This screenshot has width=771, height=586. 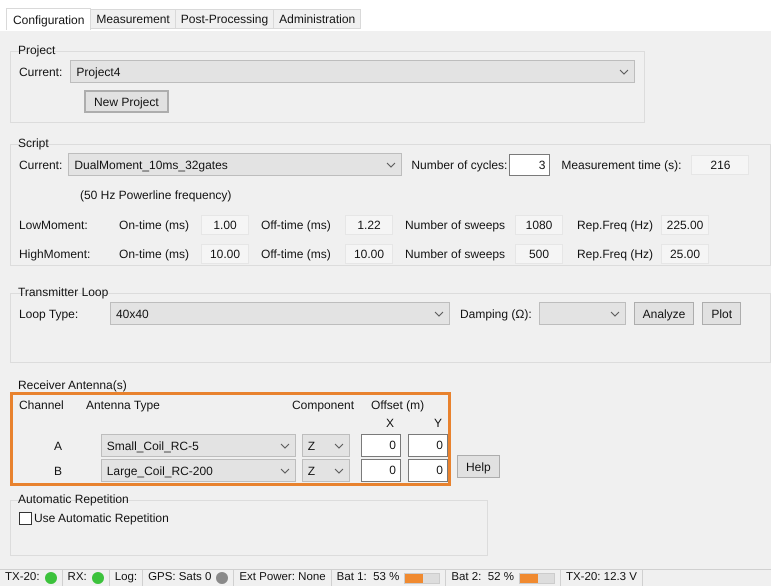 I want to click on tab: Measurement, so click(x=133, y=19).